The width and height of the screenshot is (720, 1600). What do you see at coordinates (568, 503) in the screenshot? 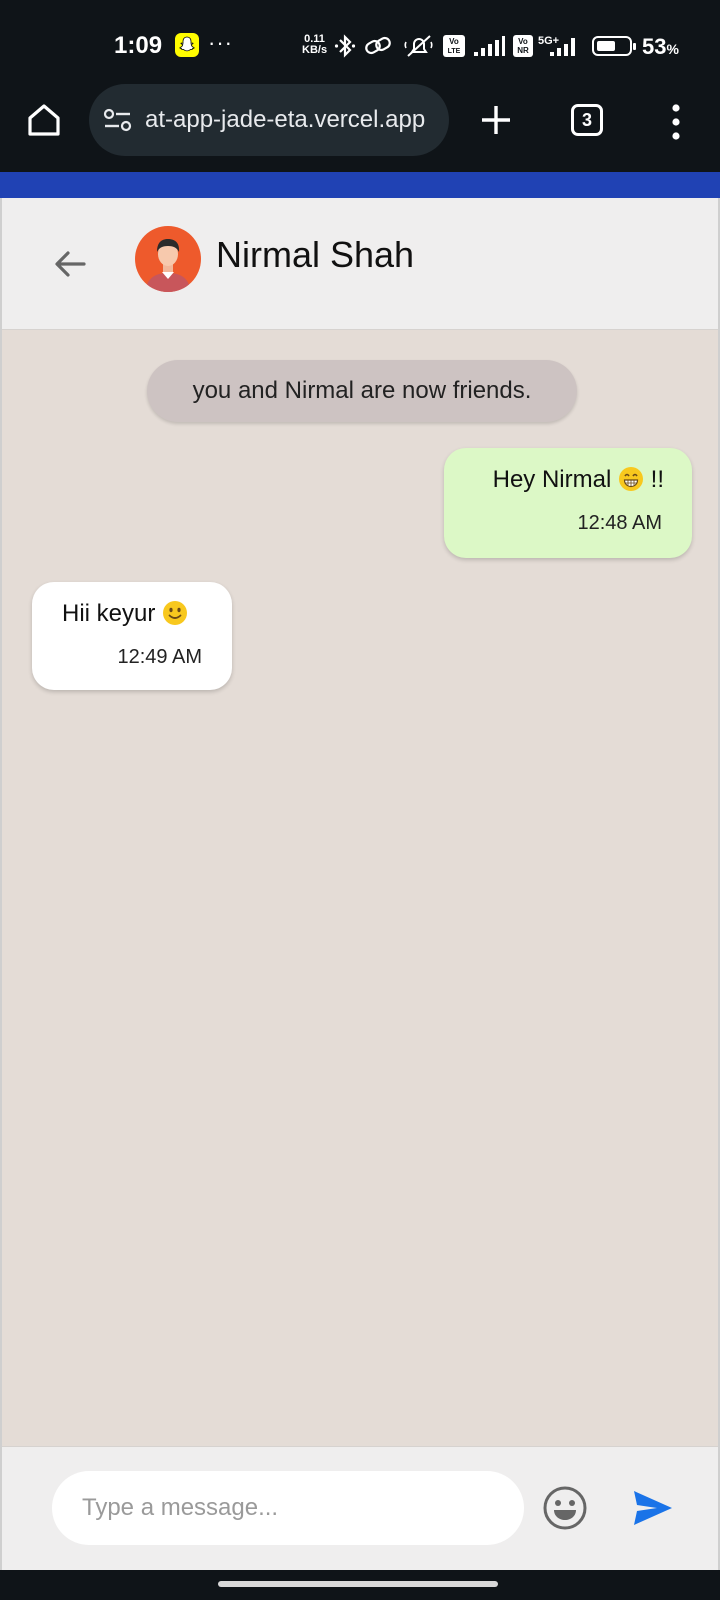
I see `outgoing-message-bubble: Hey Nirmal !! 12:48 AM` at bounding box center [568, 503].